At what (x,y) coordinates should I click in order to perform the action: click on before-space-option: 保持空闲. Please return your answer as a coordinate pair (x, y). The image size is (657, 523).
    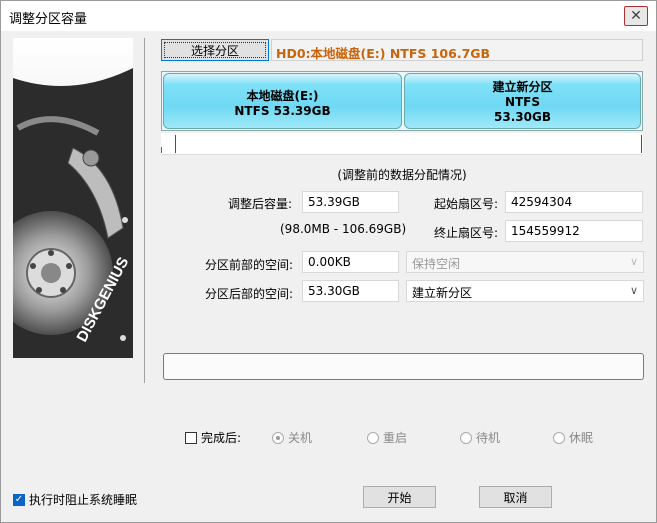
    Looking at the image, I should click on (436, 264).